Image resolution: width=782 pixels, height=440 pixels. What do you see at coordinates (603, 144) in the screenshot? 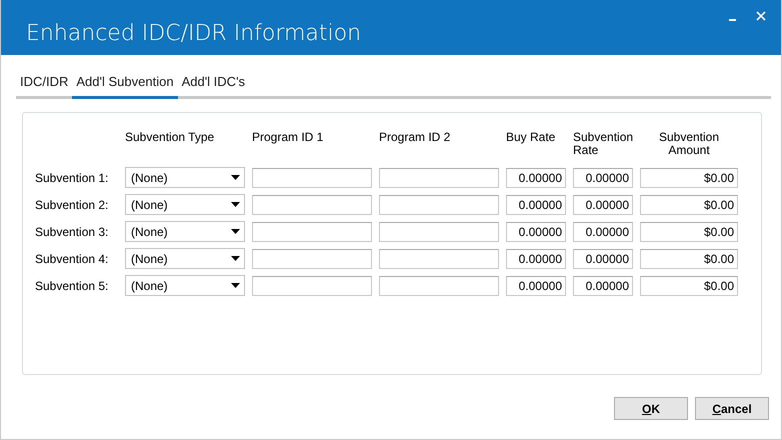
I see `column-header: Subvention Rate` at bounding box center [603, 144].